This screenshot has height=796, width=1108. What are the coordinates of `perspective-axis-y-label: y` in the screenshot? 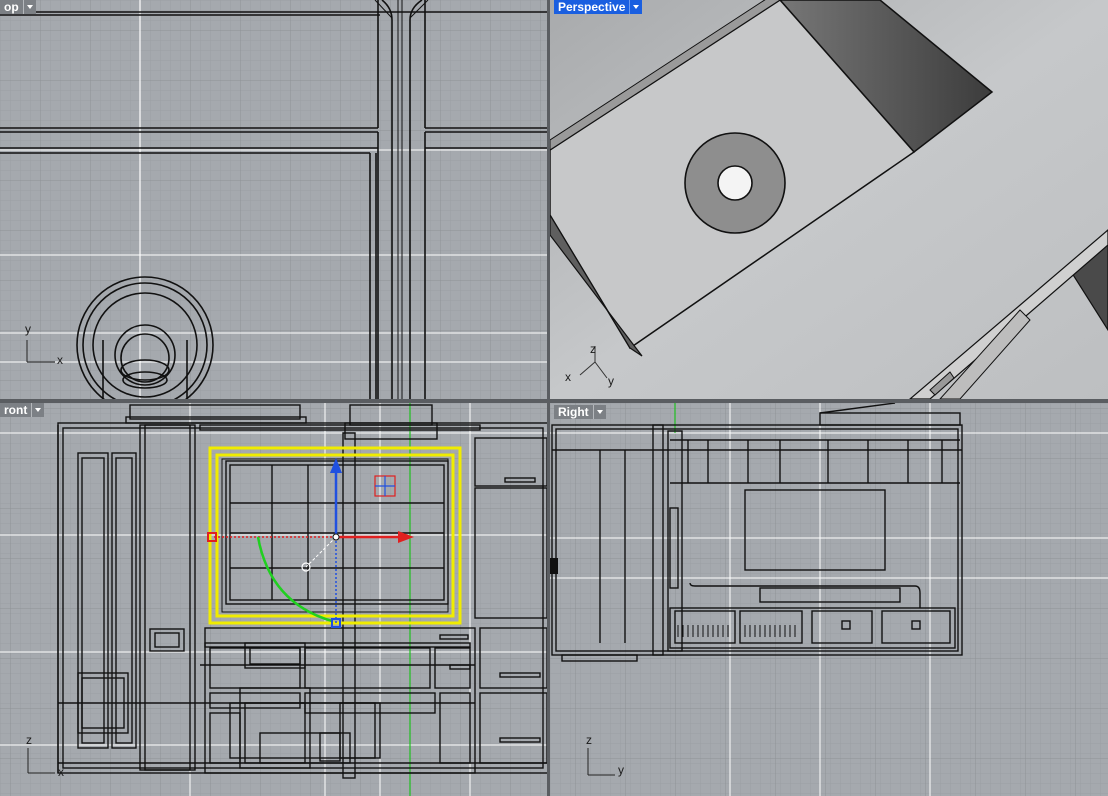 It's located at (611, 381).